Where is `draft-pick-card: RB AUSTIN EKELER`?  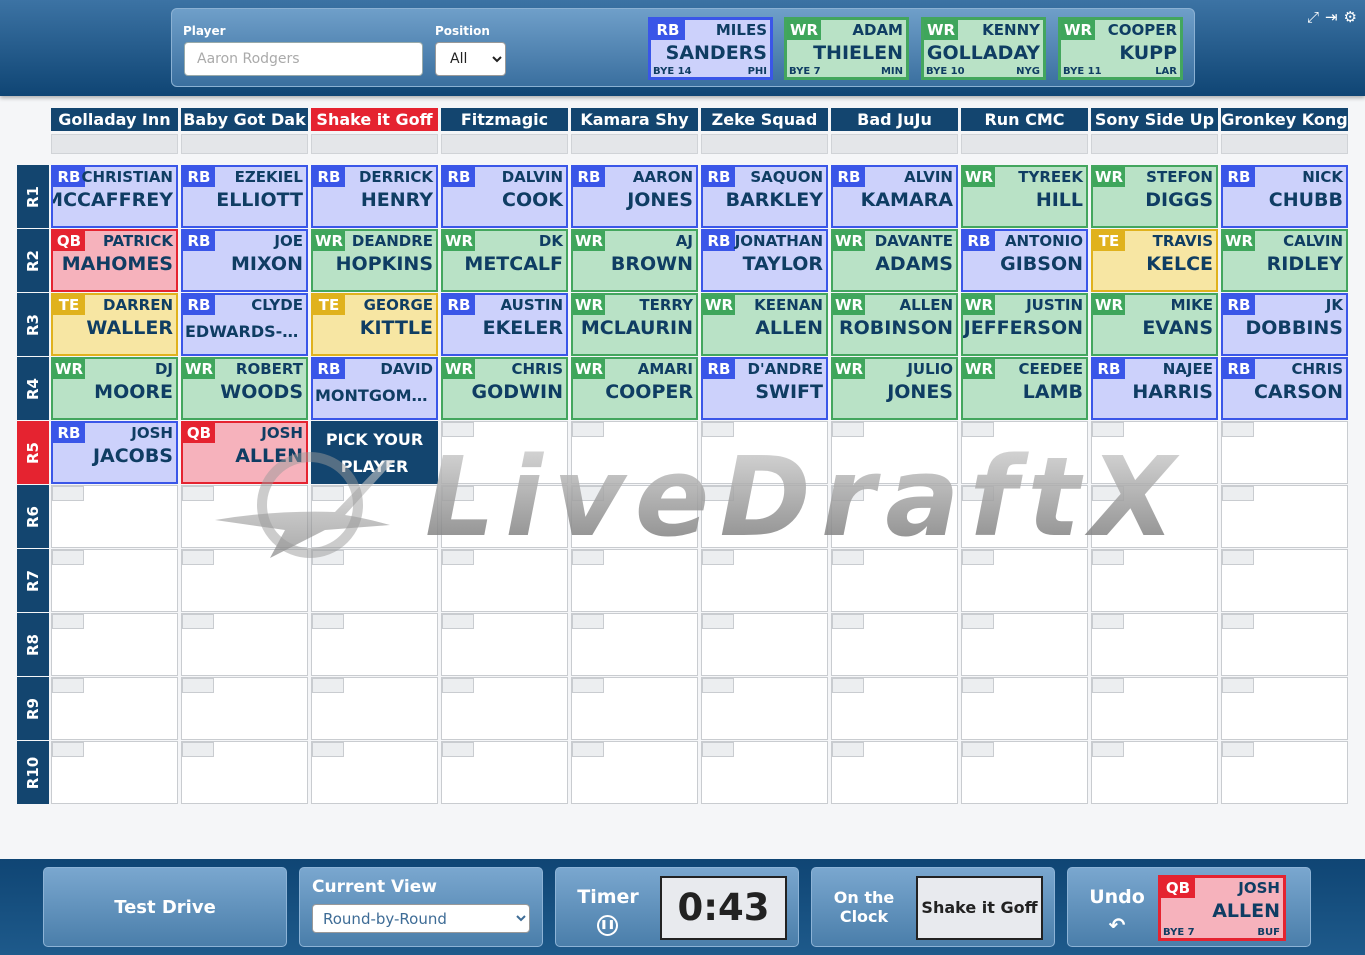
draft-pick-card: RB AUSTIN EKELER is located at coordinates (504, 324).